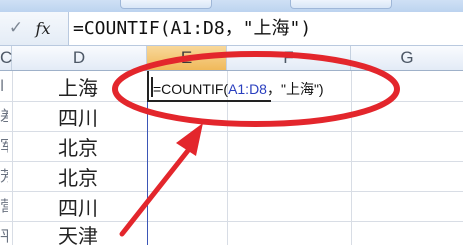 The width and height of the screenshot is (463, 251). What do you see at coordinates (156, 191) in the screenshot?
I see `annotation-arrow-shaft` at bounding box center [156, 191].